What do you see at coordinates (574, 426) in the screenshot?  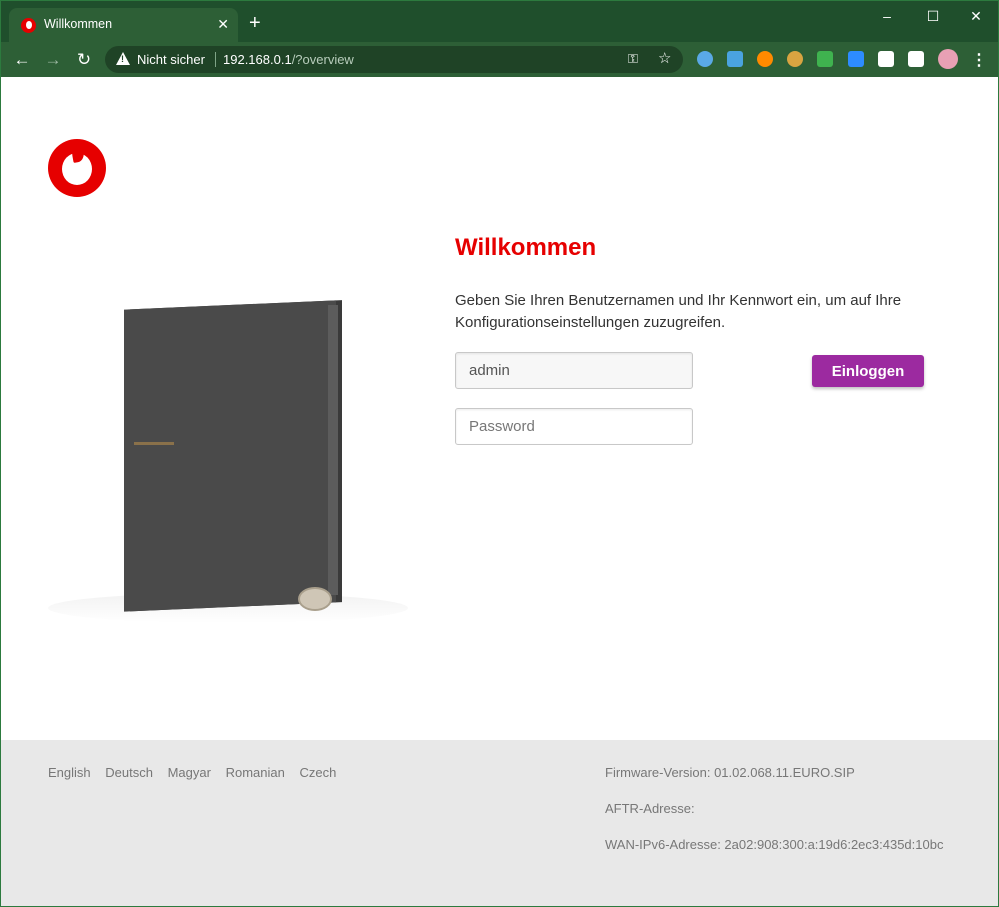 I see `password-field` at bounding box center [574, 426].